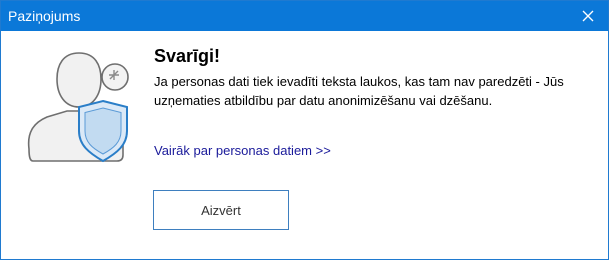  What do you see at coordinates (44, 16) in the screenshot?
I see `window-title: Paziņojums` at bounding box center [44, 16].